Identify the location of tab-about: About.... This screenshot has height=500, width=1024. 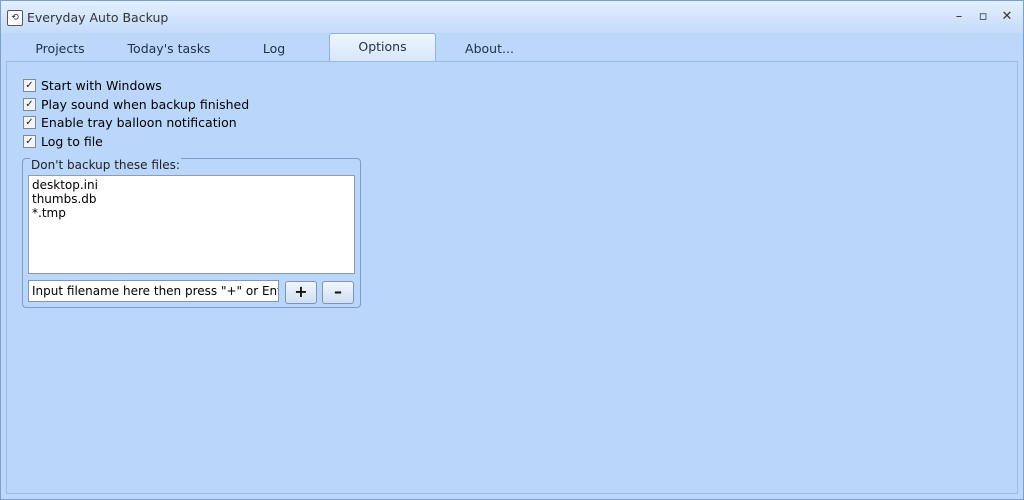
(489, 49).